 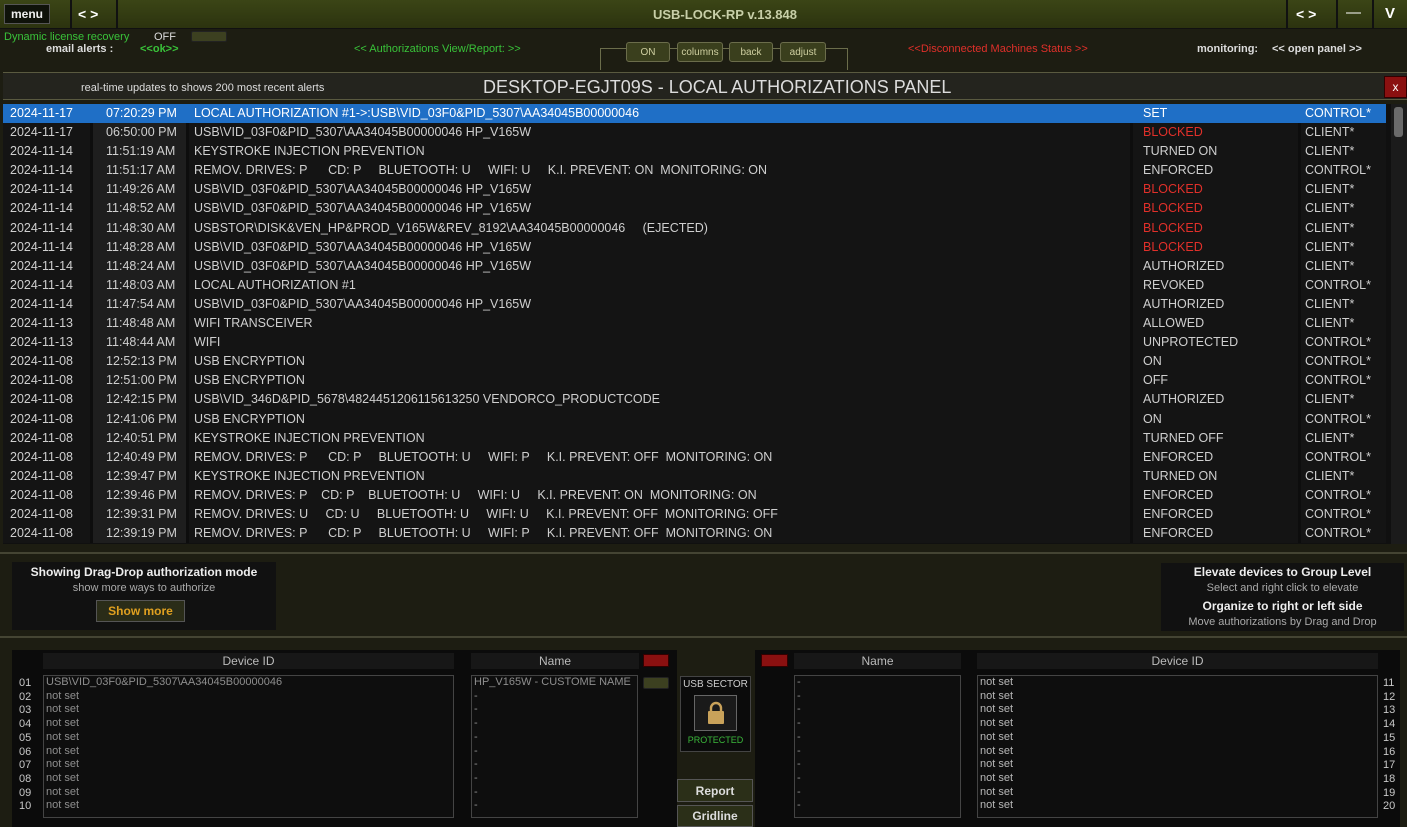 What do you see at coordinates (1399, 324) in the screenshot?
I see `alerts-scrollbar` at bounding box center [1399, 324].